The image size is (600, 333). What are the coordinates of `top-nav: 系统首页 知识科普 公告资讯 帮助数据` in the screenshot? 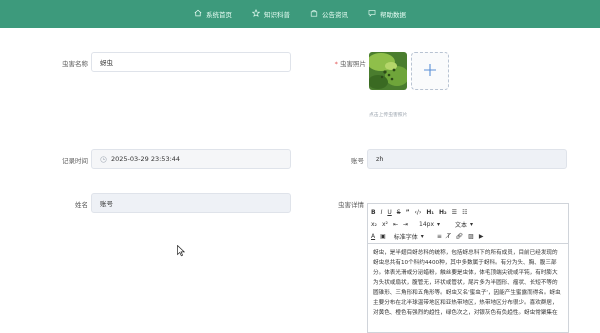 It's located at (300, 14).